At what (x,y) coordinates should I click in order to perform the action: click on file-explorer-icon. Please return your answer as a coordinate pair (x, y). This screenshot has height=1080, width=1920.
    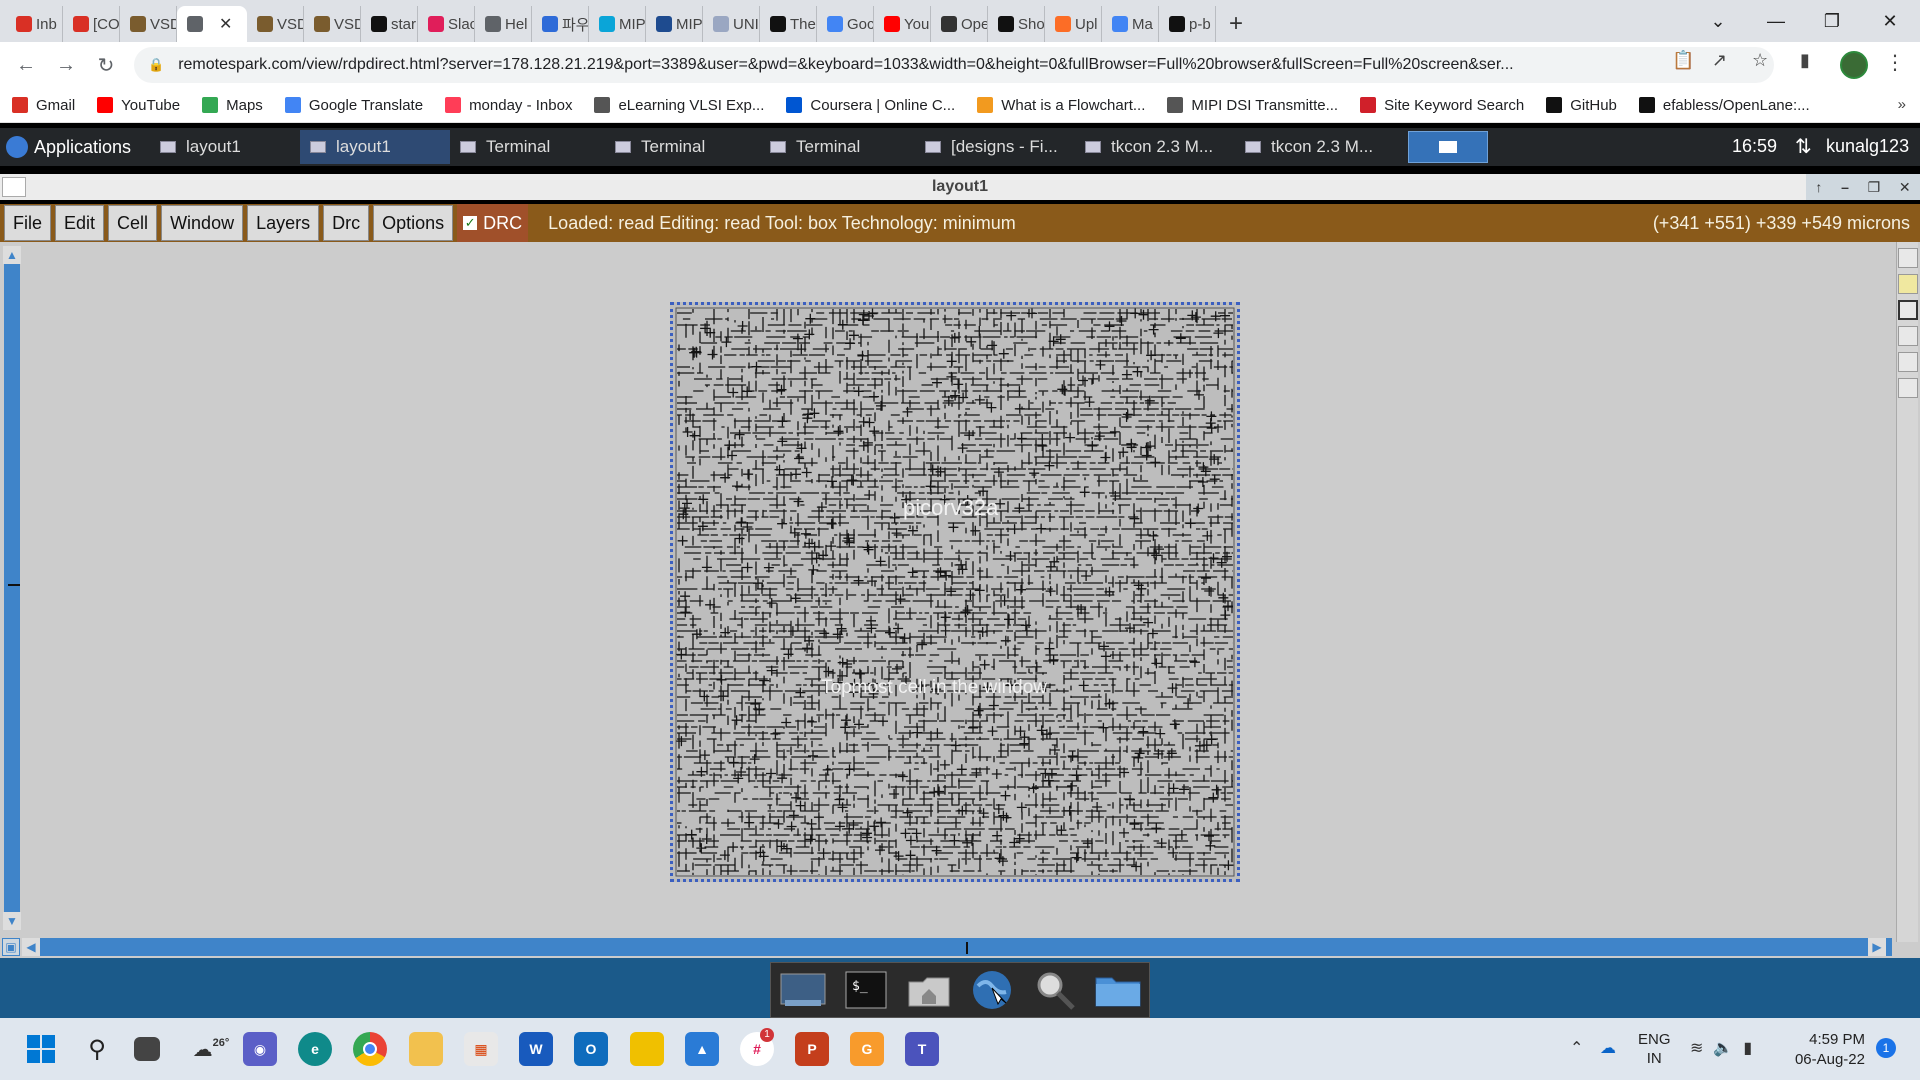
    Looking at the image, I should click on (426, 1049).